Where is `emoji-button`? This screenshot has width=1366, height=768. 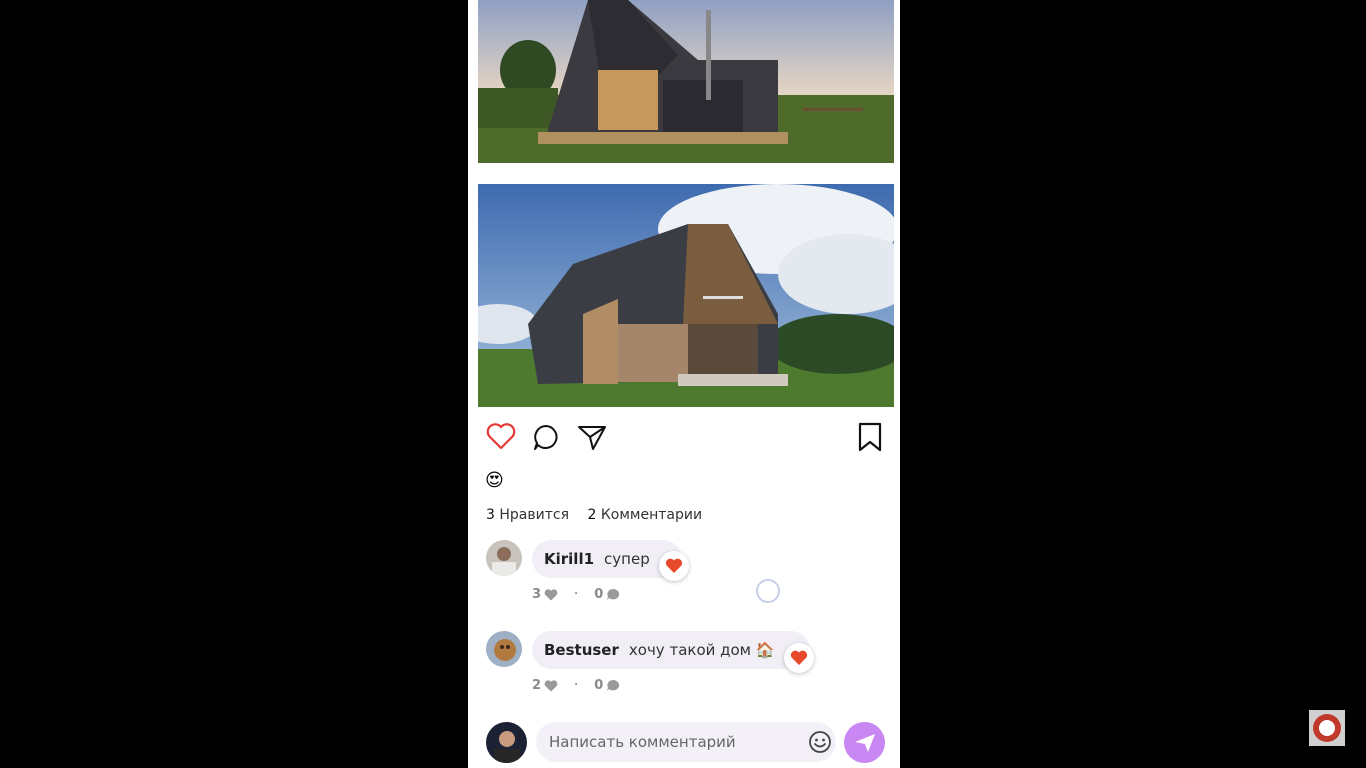 emoji-button is located at coordinates (820, 742).